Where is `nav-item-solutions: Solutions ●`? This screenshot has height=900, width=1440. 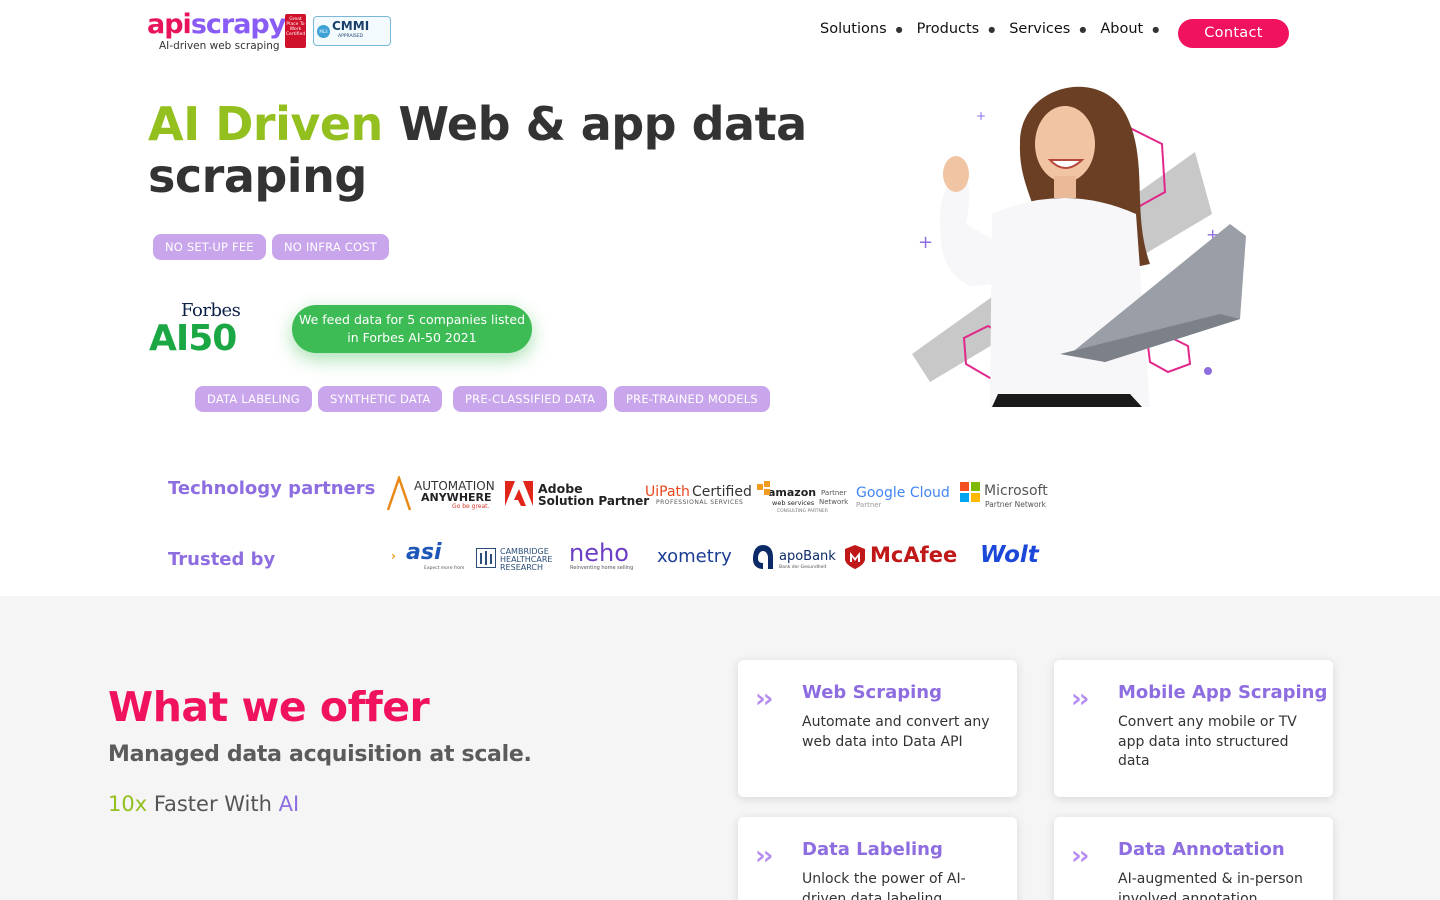 nav-item-solutions: Solutions ● is located at coordinates (861, 29).